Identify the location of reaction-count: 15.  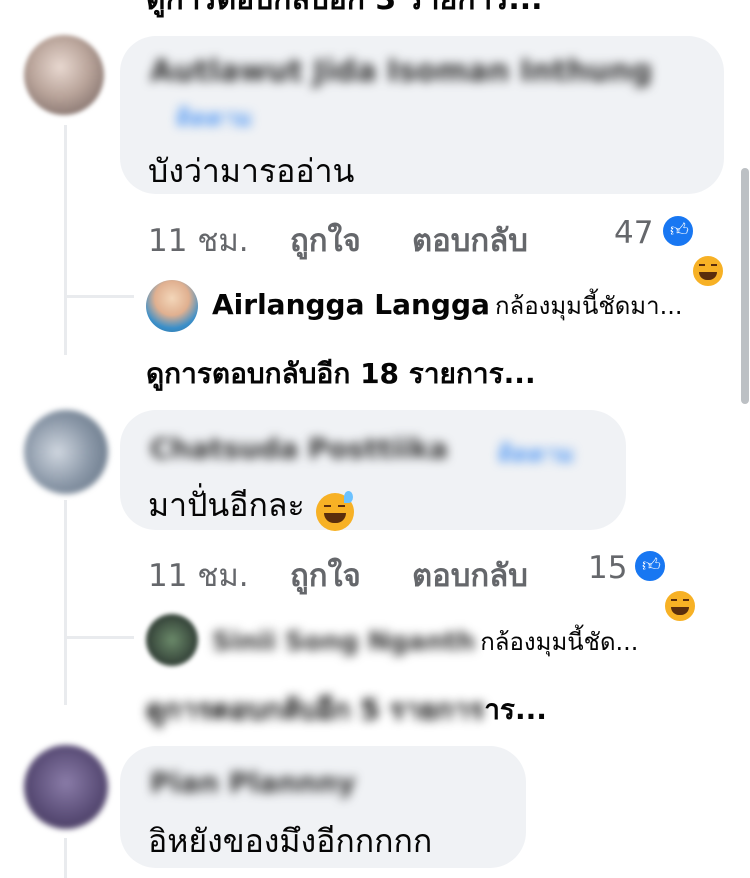
(607, 568).